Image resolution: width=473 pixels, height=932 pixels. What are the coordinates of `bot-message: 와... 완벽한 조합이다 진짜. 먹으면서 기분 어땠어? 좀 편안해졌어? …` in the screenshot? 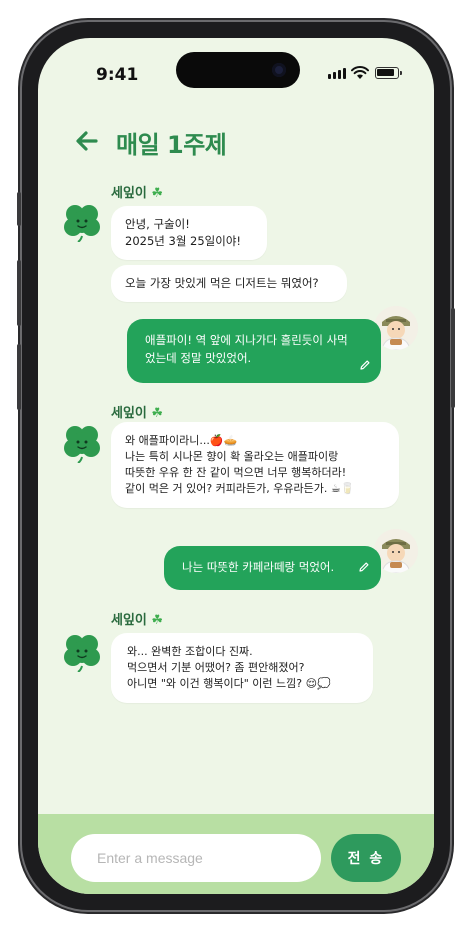 It's located at (242, 668).